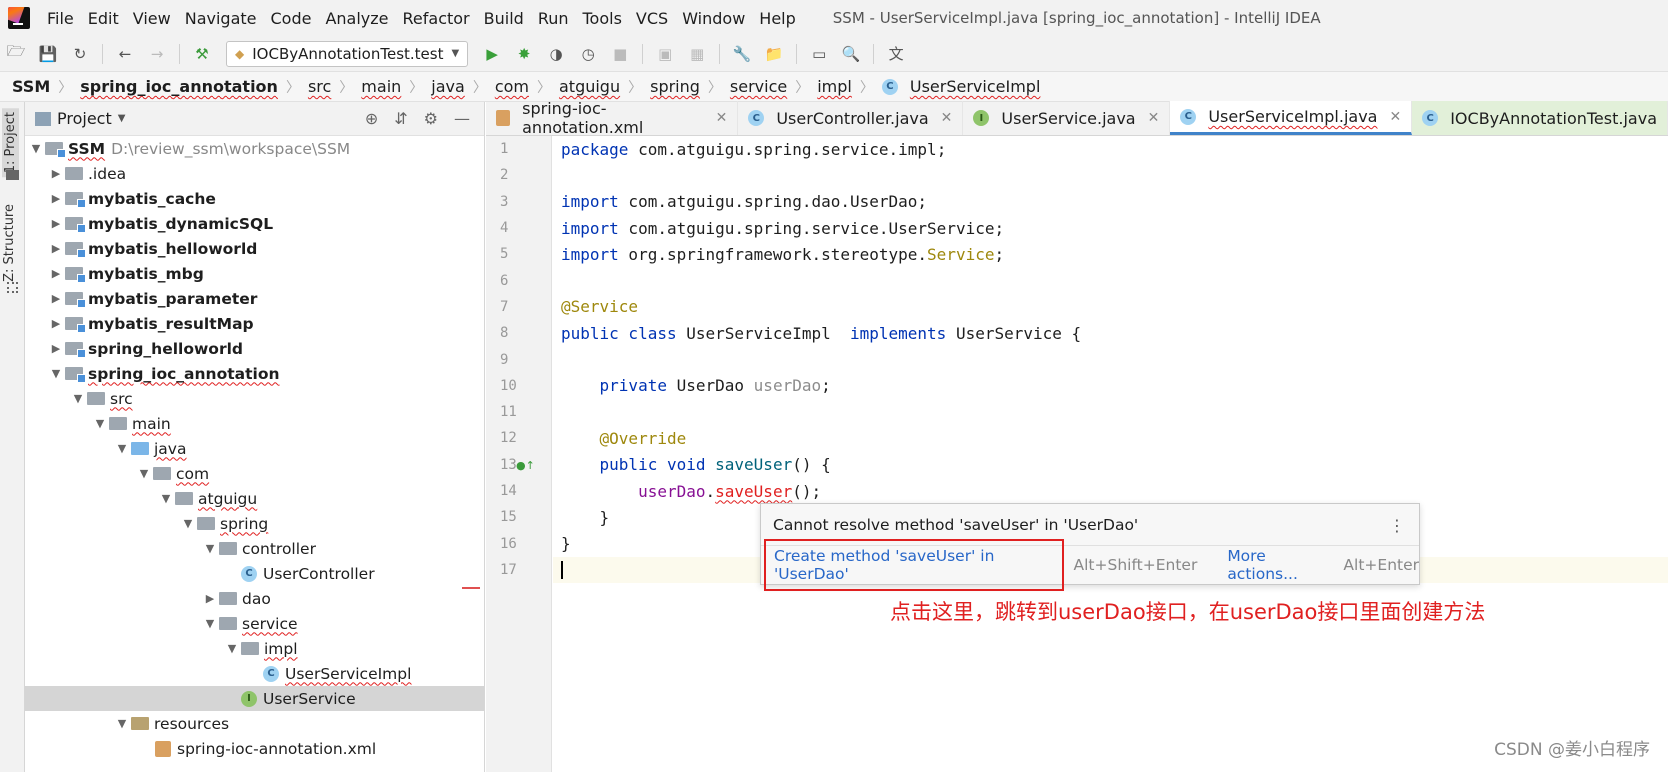 The height and width of the screenshot is (772, 1668). What do you see at coordinates (291, 18) in the screenshot?
I see `menu-code: Code` at bounding box center [291, 18].